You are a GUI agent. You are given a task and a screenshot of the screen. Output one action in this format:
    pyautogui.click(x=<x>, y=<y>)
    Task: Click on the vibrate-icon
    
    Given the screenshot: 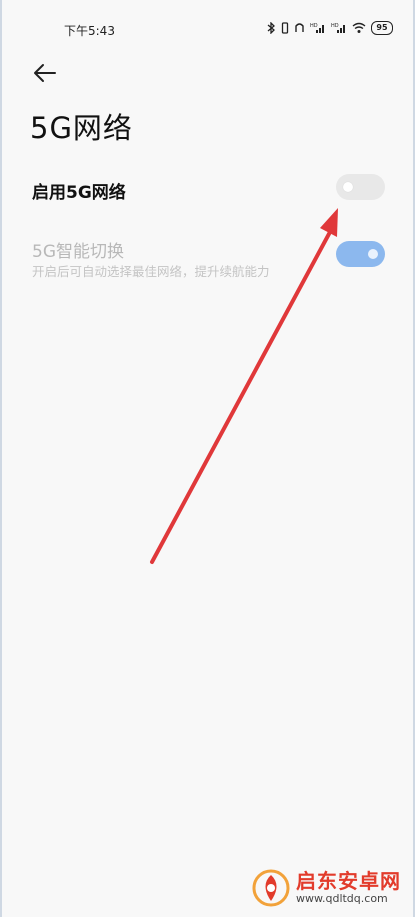 What is the action you would take?
    pyautogui.click(x=285, y=28)
    